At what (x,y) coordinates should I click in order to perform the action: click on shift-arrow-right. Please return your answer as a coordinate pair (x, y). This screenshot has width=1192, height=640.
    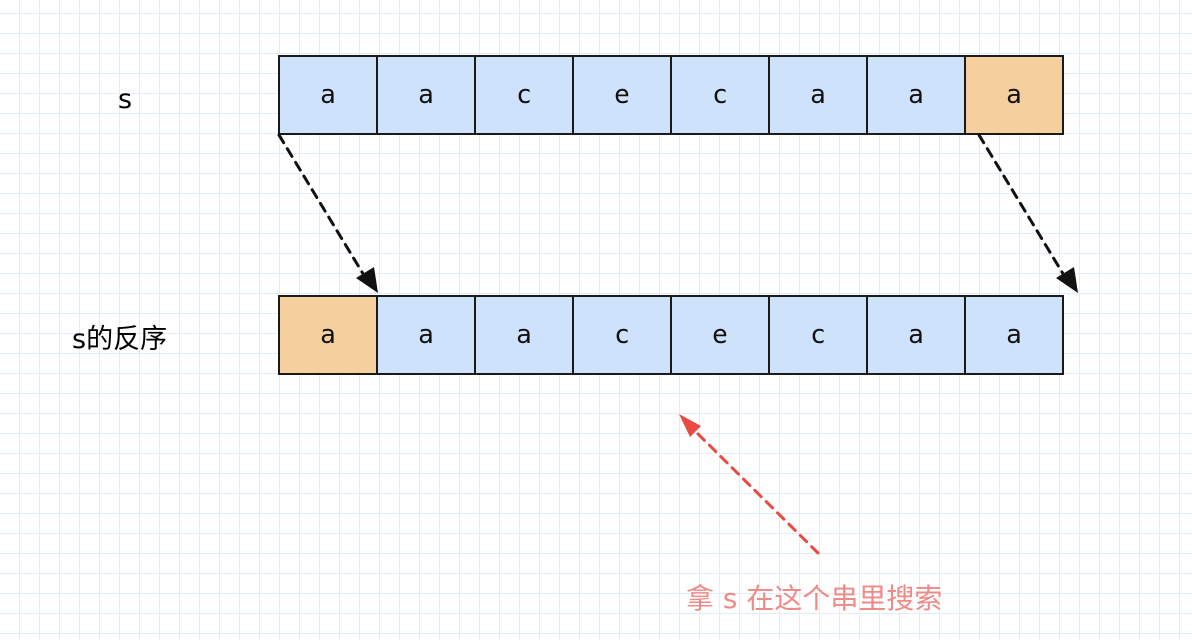
    Looking at the image, I should click on (1027, 213).